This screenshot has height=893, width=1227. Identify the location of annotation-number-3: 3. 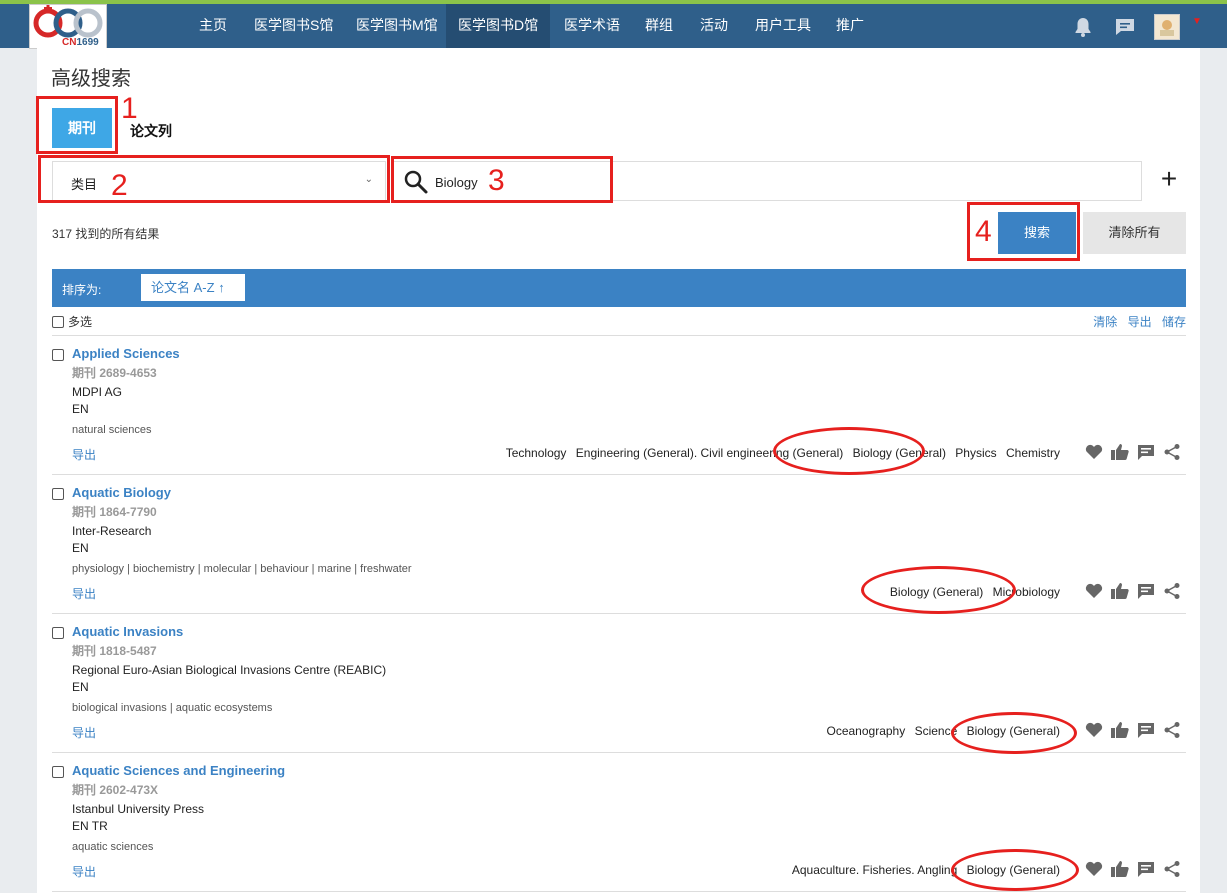
(496, 180).